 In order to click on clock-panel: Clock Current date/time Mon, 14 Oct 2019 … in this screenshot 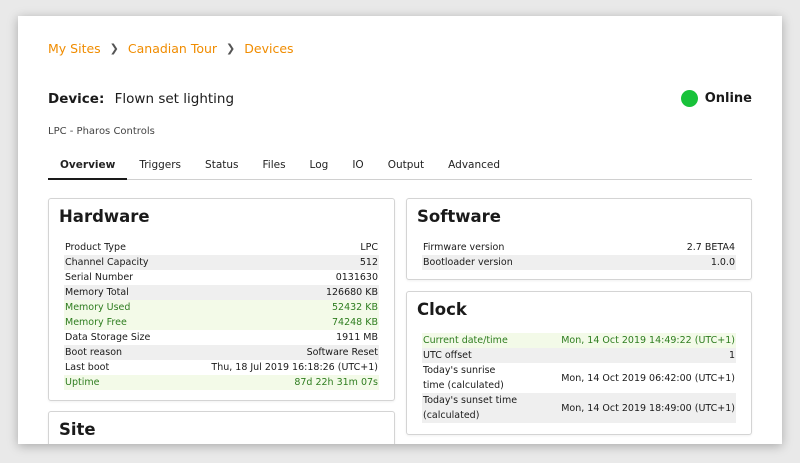, I will do `click(579, 363)`.